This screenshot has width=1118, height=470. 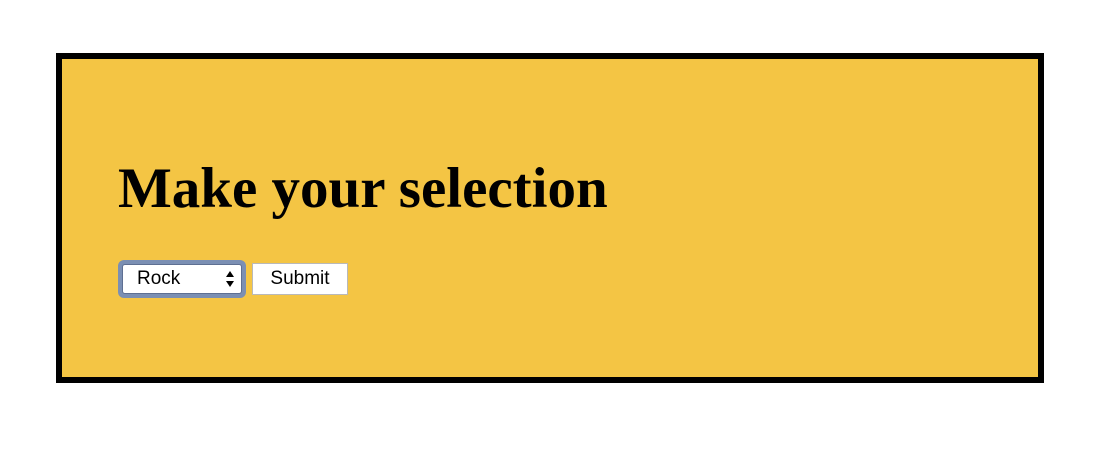 I want to click on submit-button: Submit, so click(x=300, y=279).